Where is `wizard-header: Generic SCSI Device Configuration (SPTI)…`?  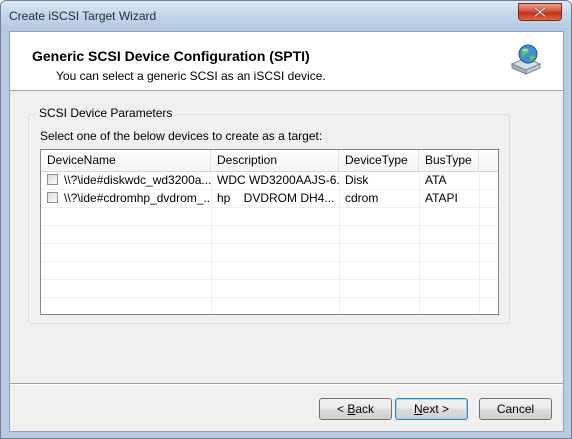
wizard-header: Generic SCSI Device Configuration (SPTI)… is located at coordinates (286, 61).